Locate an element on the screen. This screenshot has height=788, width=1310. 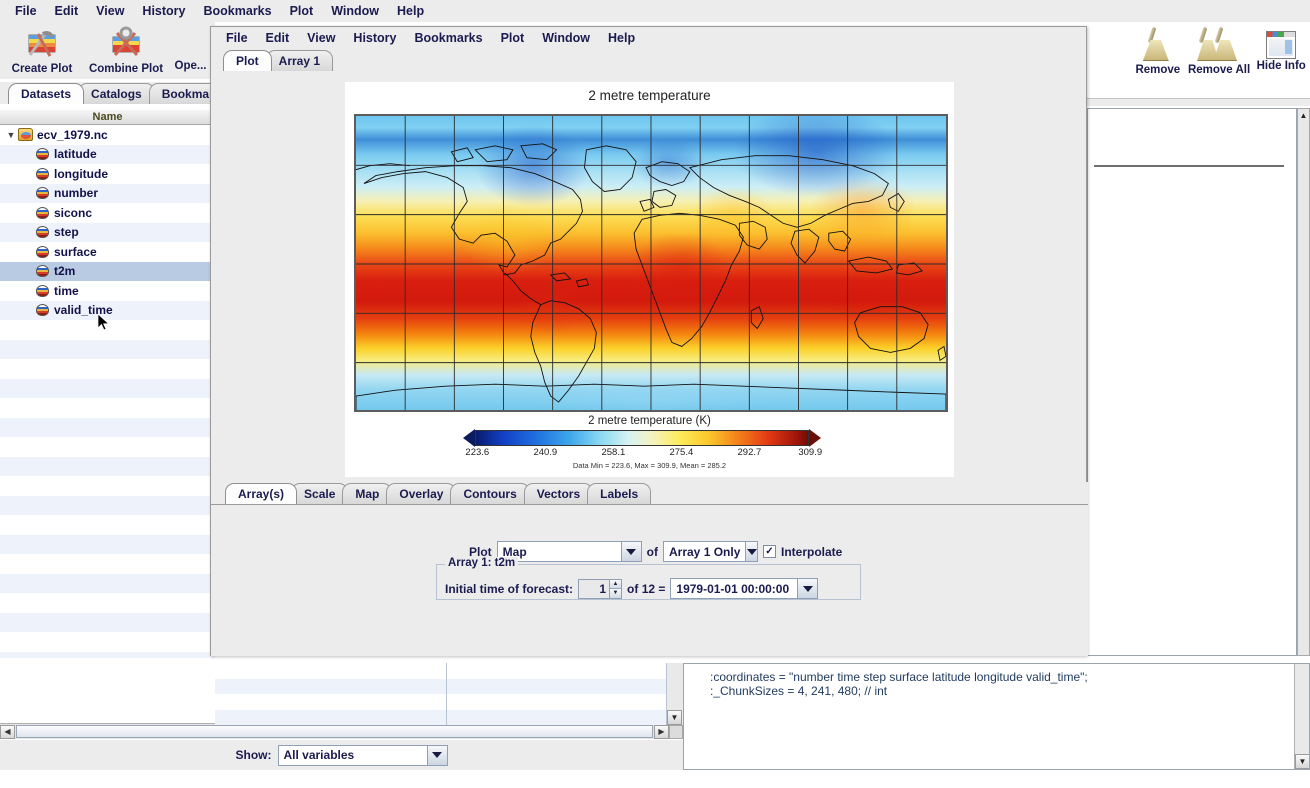
colorbar is located at coordinates (642, 438).